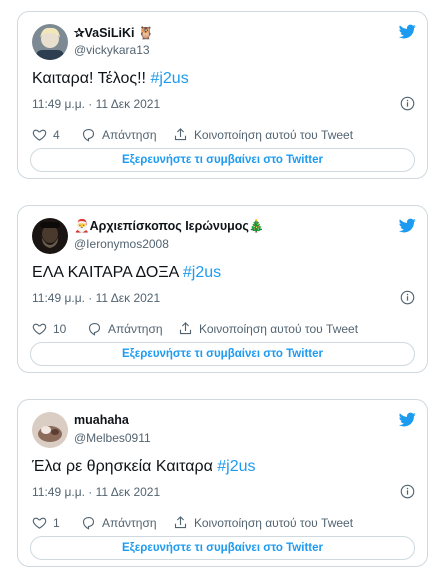  What do you see at coordinates (169, 226) in the screenshot?
I see `author-name: 🎅Αρχιεπίσκοπος Ιερώνυμος🎄` at bounding box center [169, 226].